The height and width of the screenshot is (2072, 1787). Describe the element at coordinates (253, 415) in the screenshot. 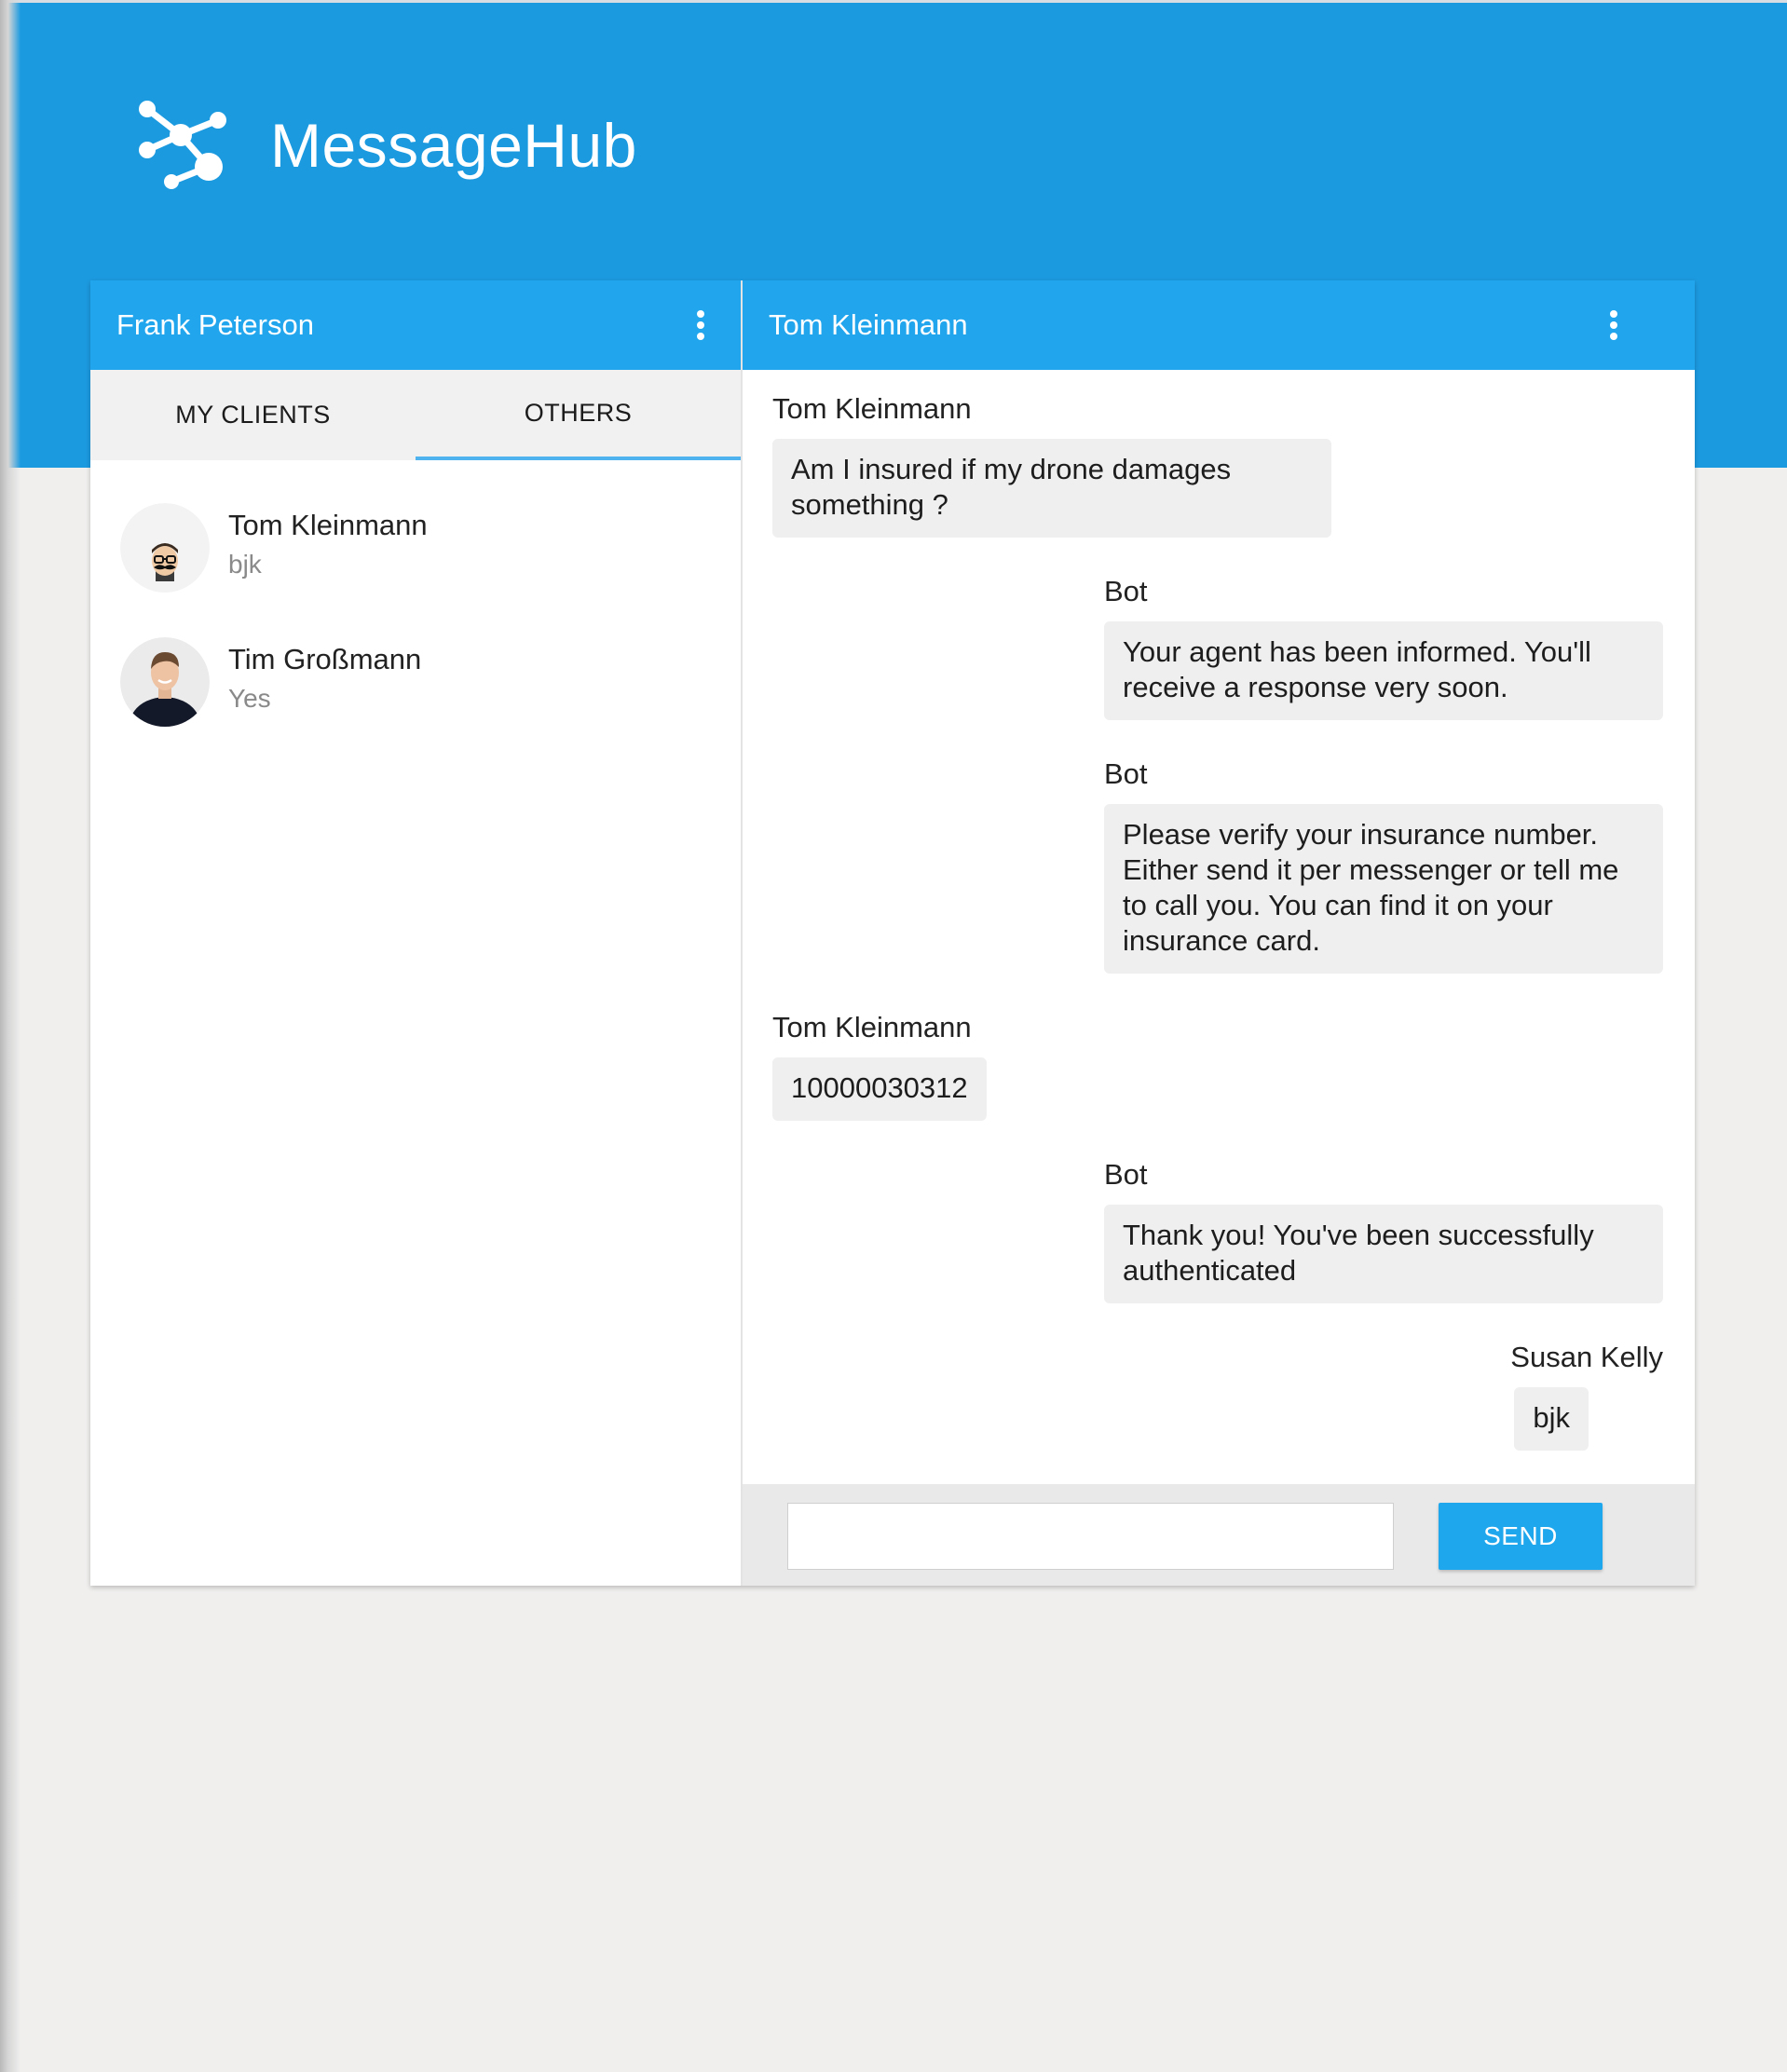

I see `tab-my-clients: MY CLIENTS` at that location.